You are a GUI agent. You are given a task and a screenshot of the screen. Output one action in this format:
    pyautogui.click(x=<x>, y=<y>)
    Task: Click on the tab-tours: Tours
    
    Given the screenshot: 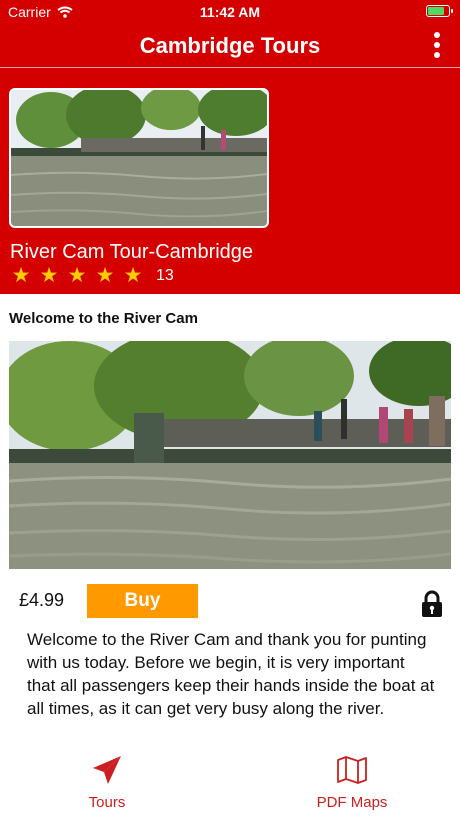 What is the action you would take?
    pyautogui.click(x=107, y=782)
    